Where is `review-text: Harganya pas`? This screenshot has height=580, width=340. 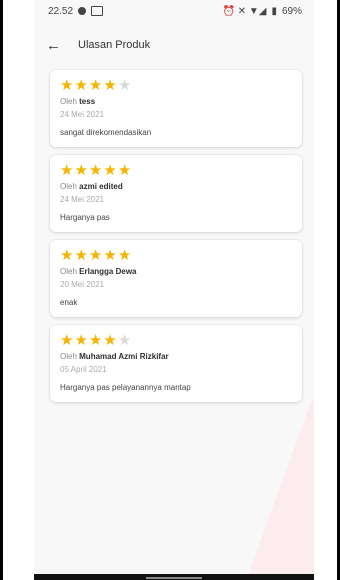 review-text: Harganya pas is located at coordinates (85, 217).